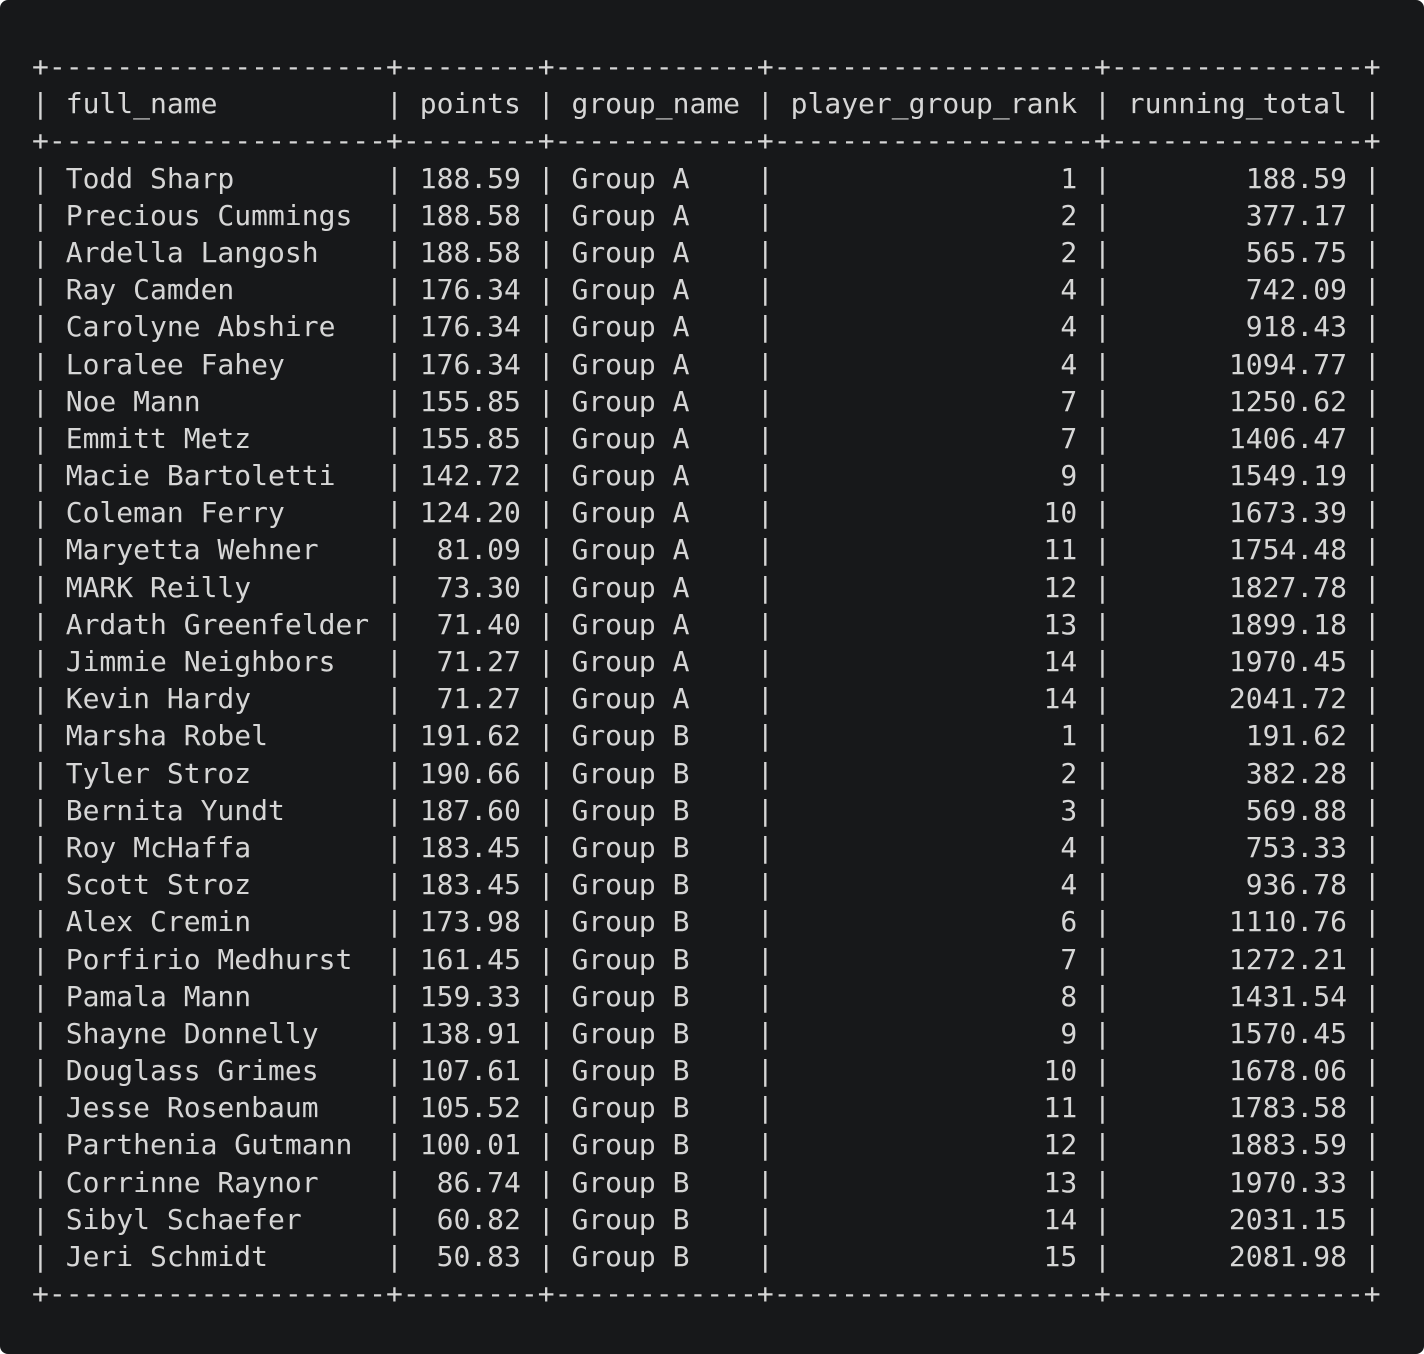 This screenshot has width=1424, height=1354. What do you see at coordinates (1237, 1256) in the screenshot?
I see `cell-running-total: 2081.98` at bounding box center [1237, 1256].